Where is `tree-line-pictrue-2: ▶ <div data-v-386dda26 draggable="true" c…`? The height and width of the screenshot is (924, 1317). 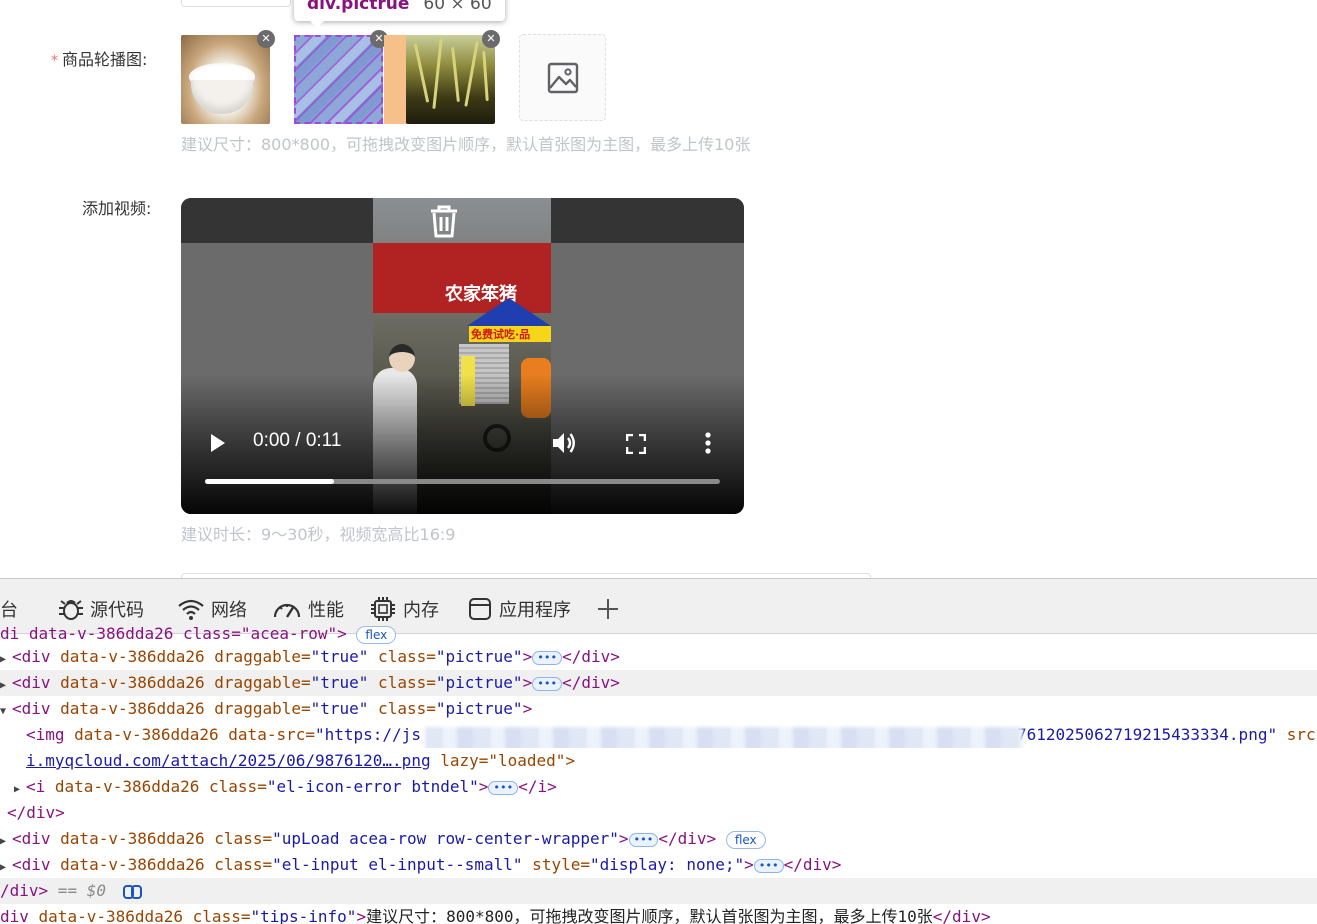
tree-line-pictrue-2: ▶ <div data-v-386dda26 draggable="true" c… is located at coordinates (658, 683).